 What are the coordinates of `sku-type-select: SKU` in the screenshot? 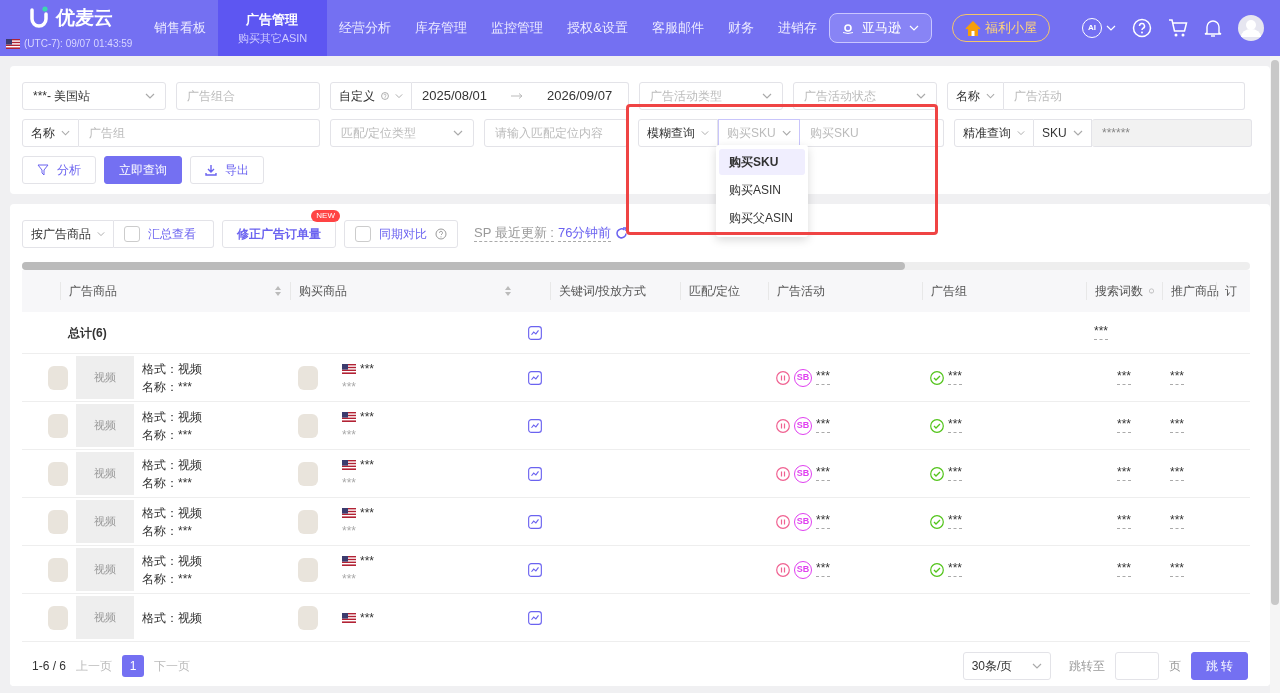 It's located at (1063, 133).